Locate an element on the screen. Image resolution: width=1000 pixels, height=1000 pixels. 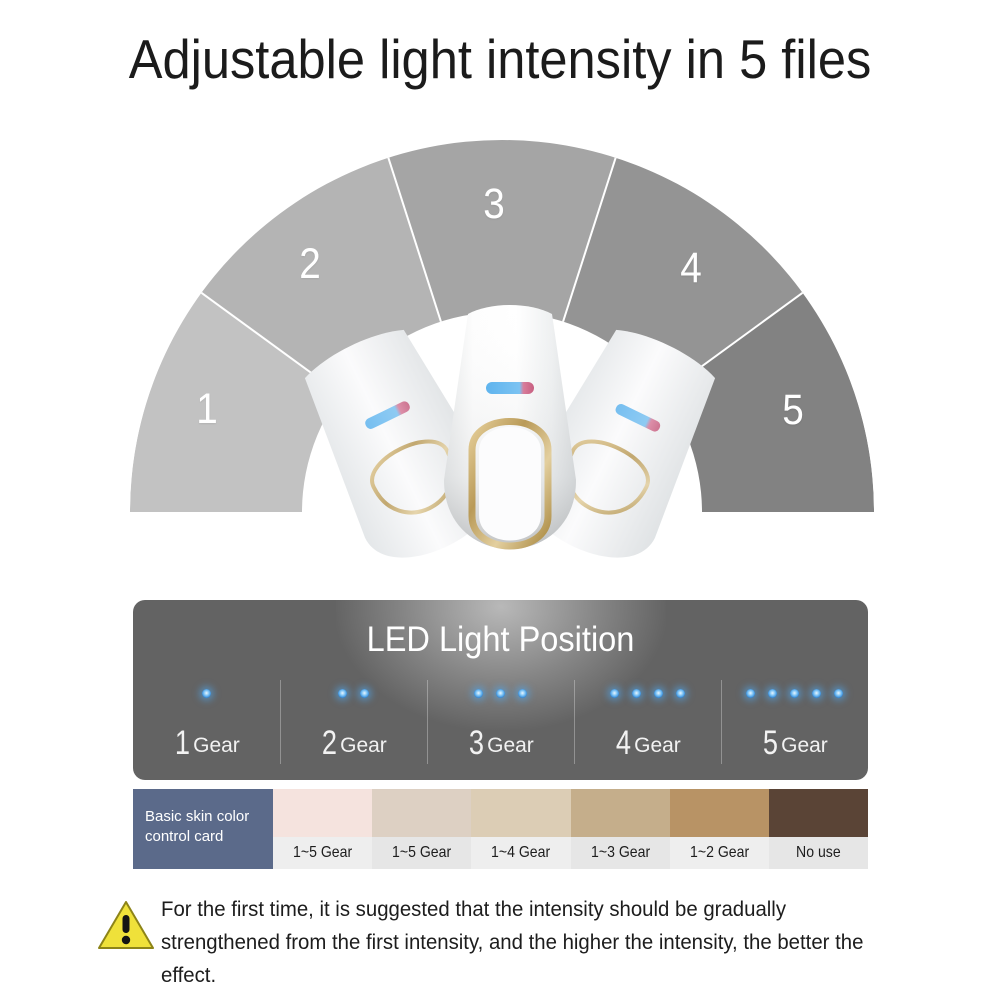
skin-card-label-line2: control card is located at coordinates (184, 836).